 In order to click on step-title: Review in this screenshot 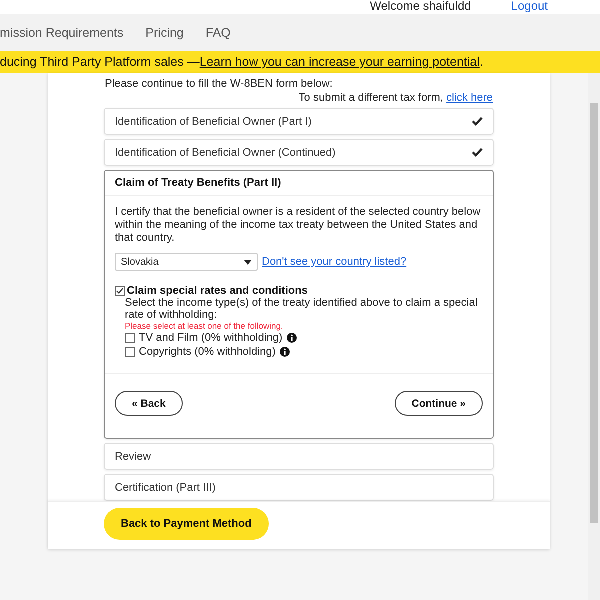, I will do `click(133, 456)`.